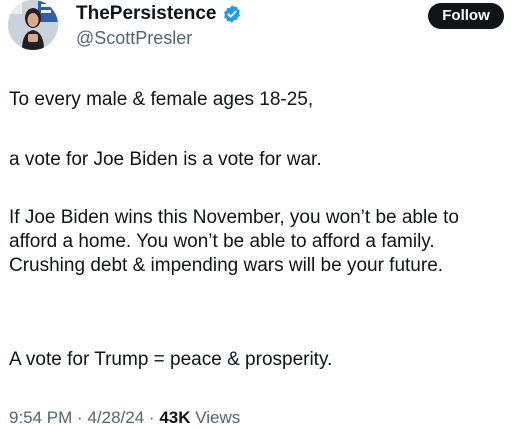 The width and height of the screenshot is (512, 428). Describe the element at coordinates (134, 38) in the screenshot. I see `author-handle: @ScottPresler` at that location.